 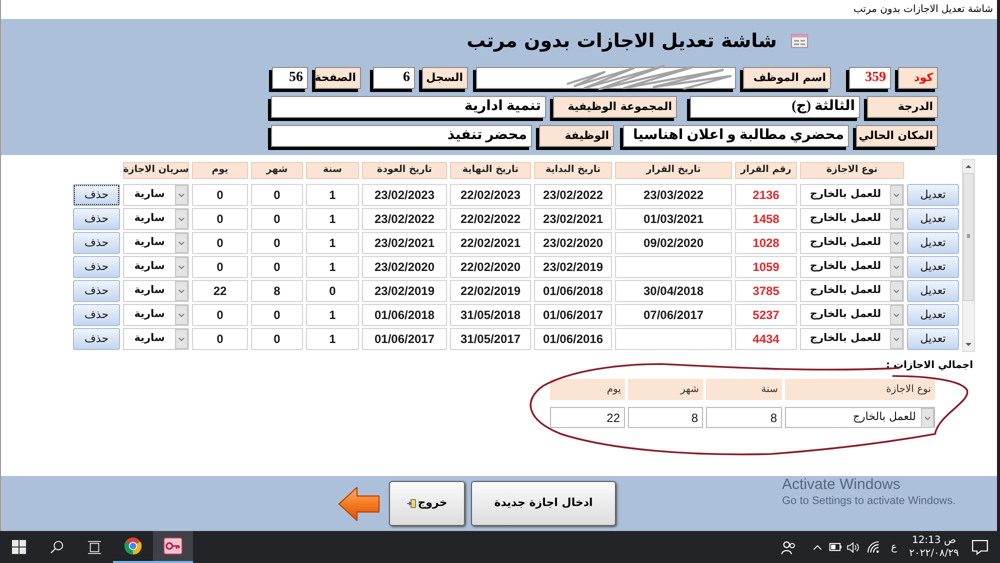 What do you see at coordinates (606, 78) in the screenshot?
I see `value-field` at bounding box center [606, 78].